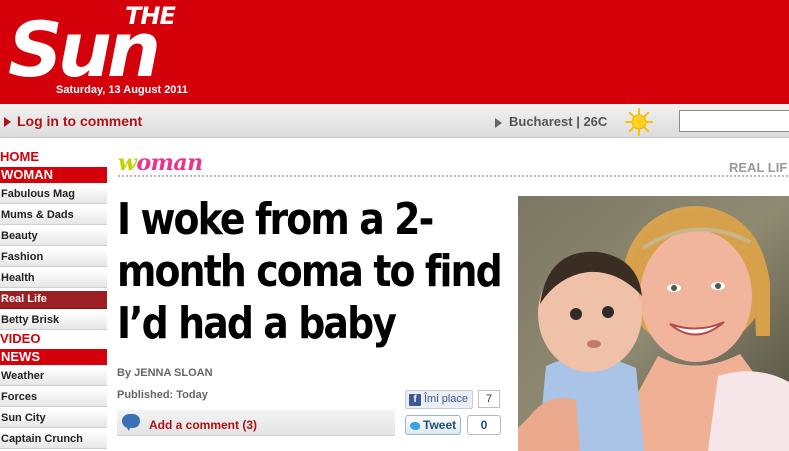  Describe the element at coordinates (122, 90) in the screenshot. I see `date-line: Saturday, 13 August 2011` at that location.